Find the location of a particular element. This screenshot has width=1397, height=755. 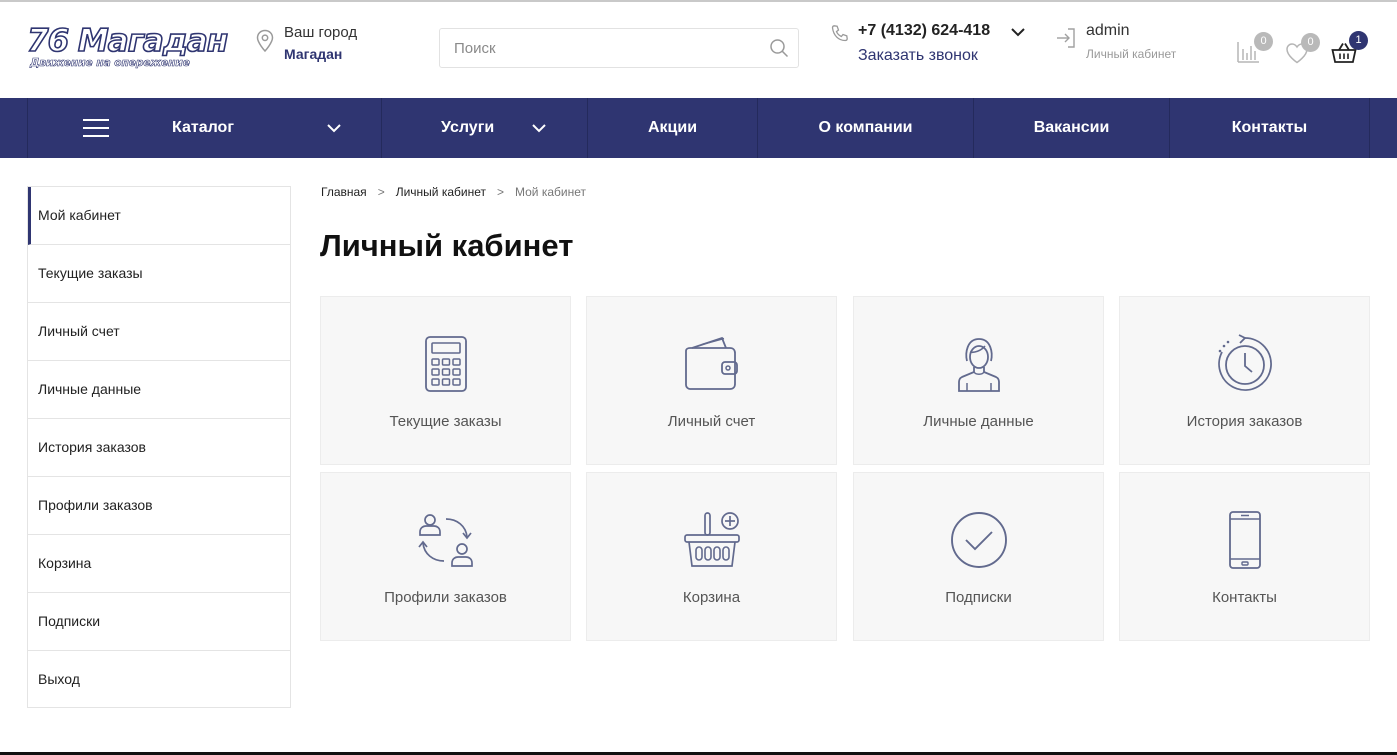

nav-item-label: Акции is located at coordinates (672, 127).